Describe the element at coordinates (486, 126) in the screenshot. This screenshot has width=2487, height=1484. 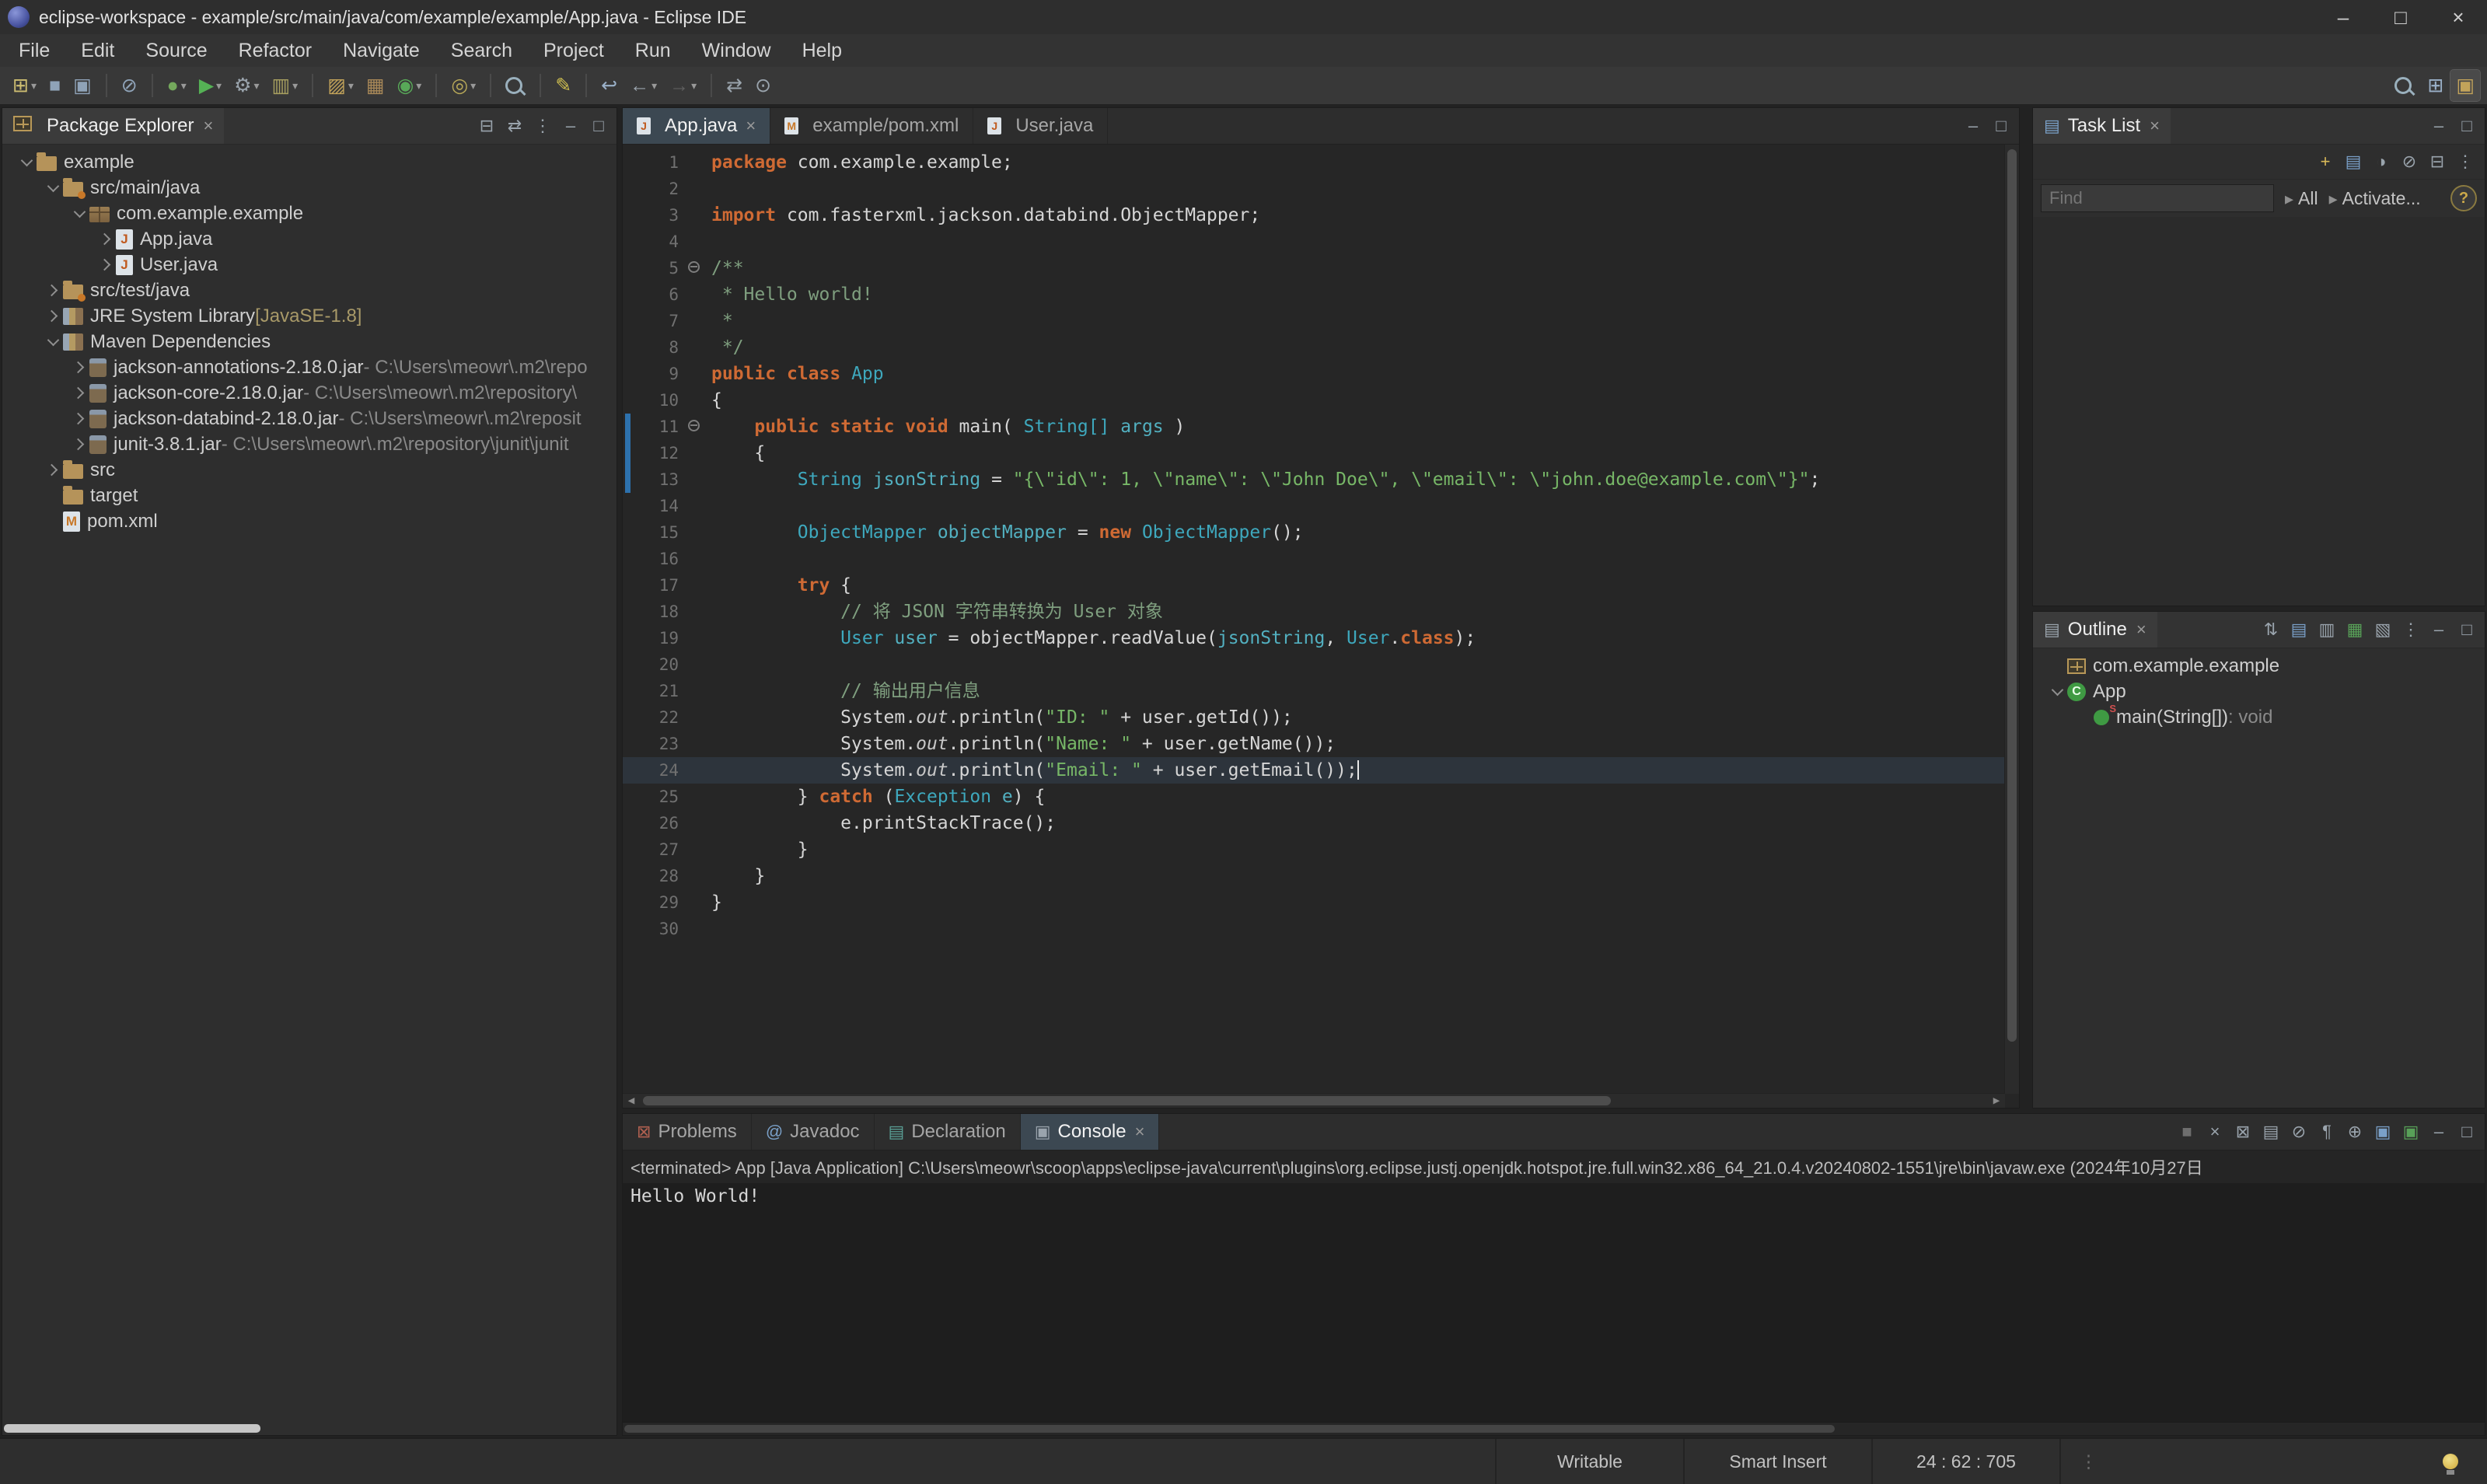
I see `collapse-all-button: ⊟` at that location.